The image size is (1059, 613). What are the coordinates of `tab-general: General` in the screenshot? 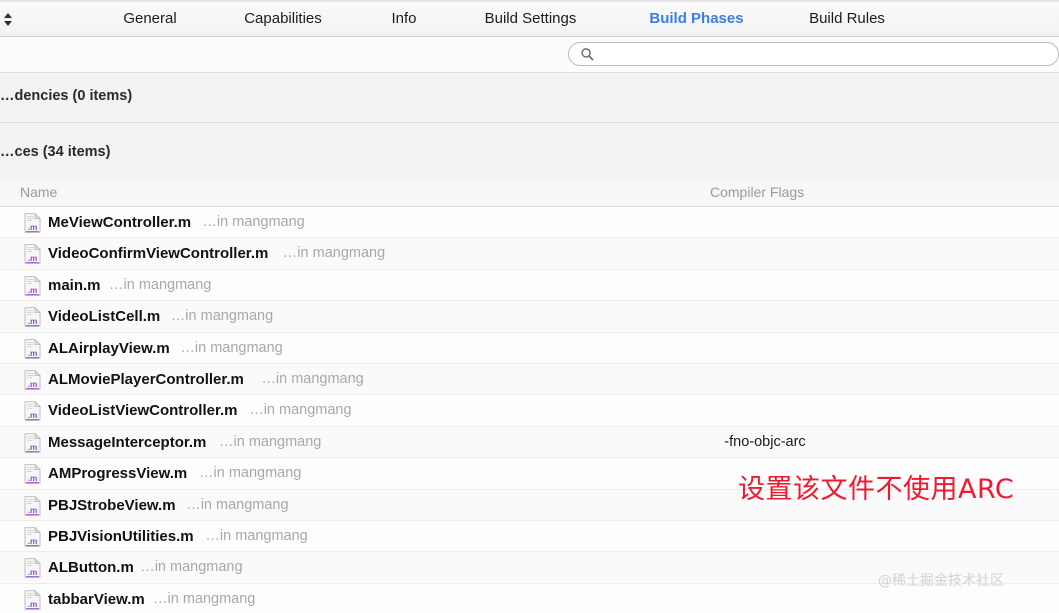 It's located at (150, 18).